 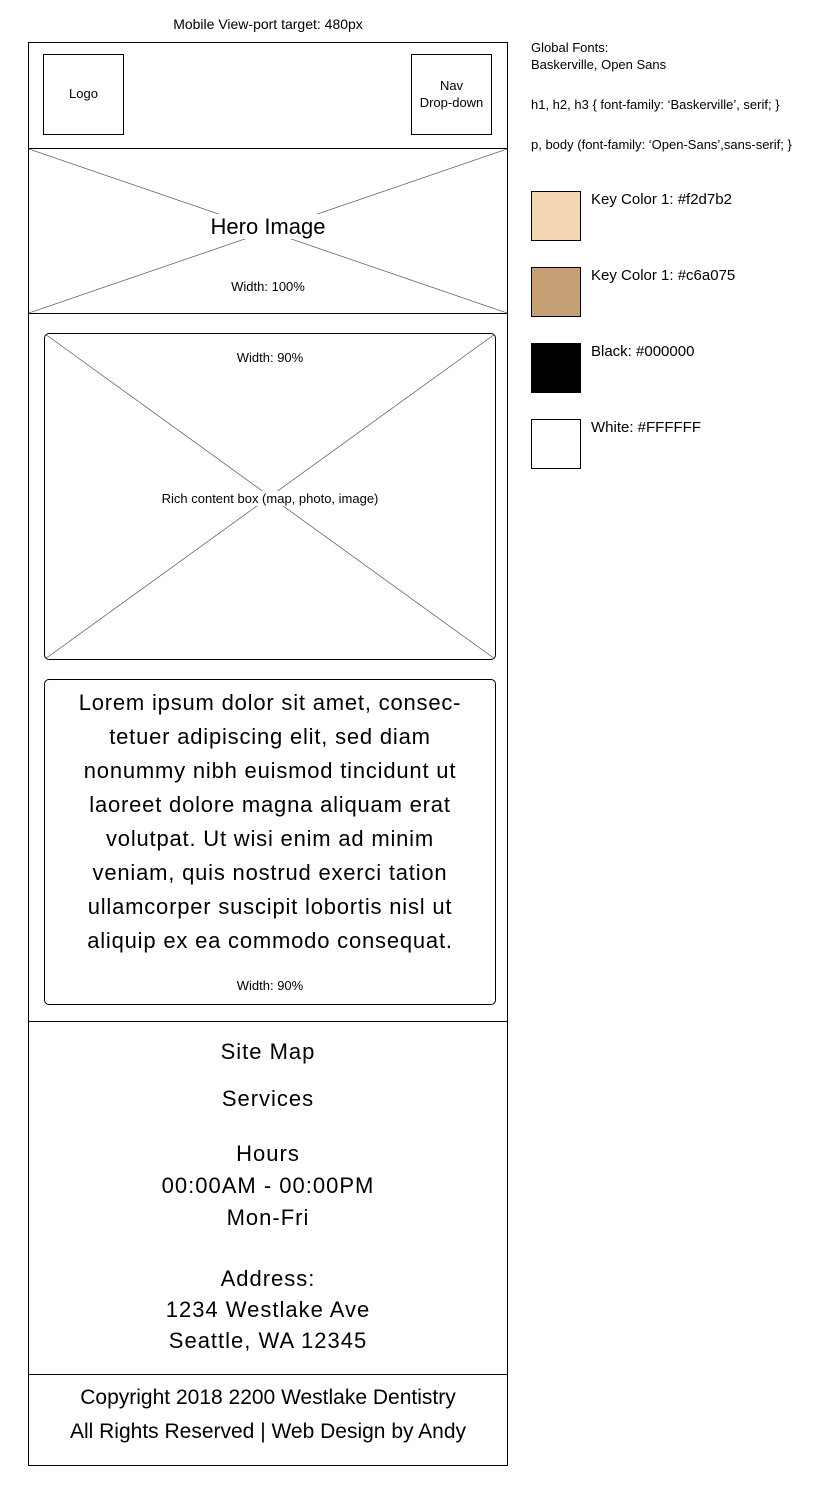 I want to click on footer-address-line1: 1234 Westlake Ave, so click(x=268, y=1309).